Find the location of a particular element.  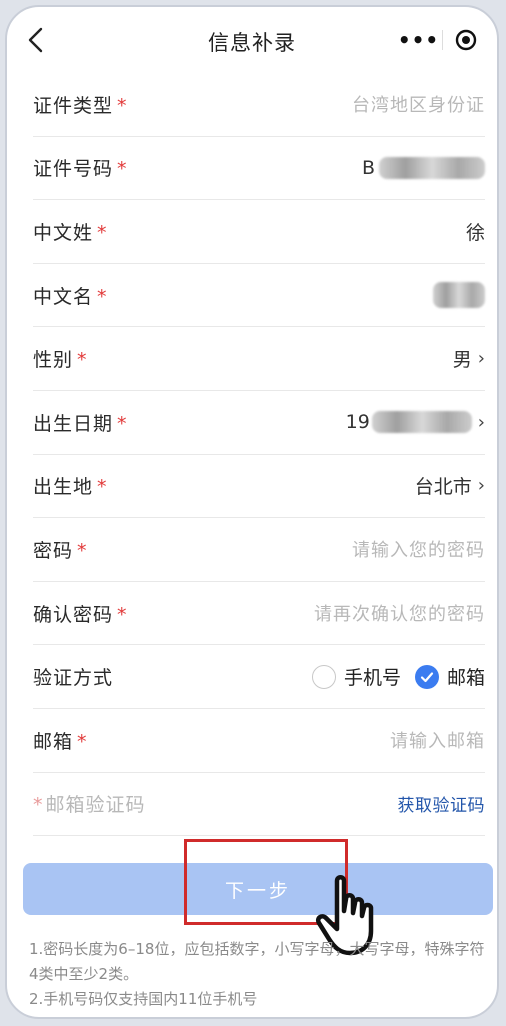

email-row: 邮箱 * 请输入邮箱 is located at coordinates (259, 741).